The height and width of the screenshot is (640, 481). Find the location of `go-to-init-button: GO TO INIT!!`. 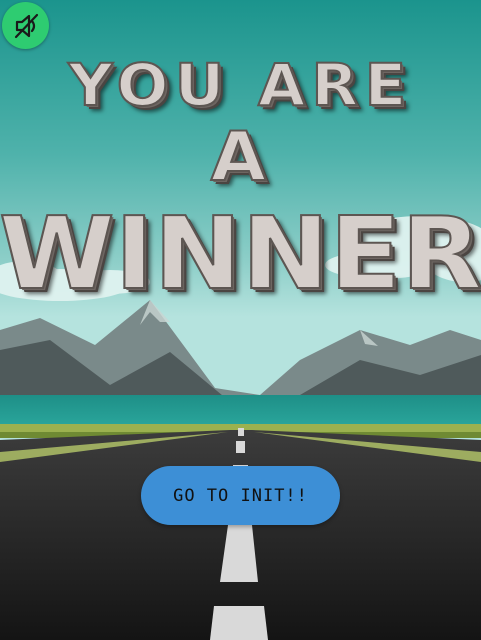

go-to-init-button: GO TO INIT!! is located at coordinates (240, 495).